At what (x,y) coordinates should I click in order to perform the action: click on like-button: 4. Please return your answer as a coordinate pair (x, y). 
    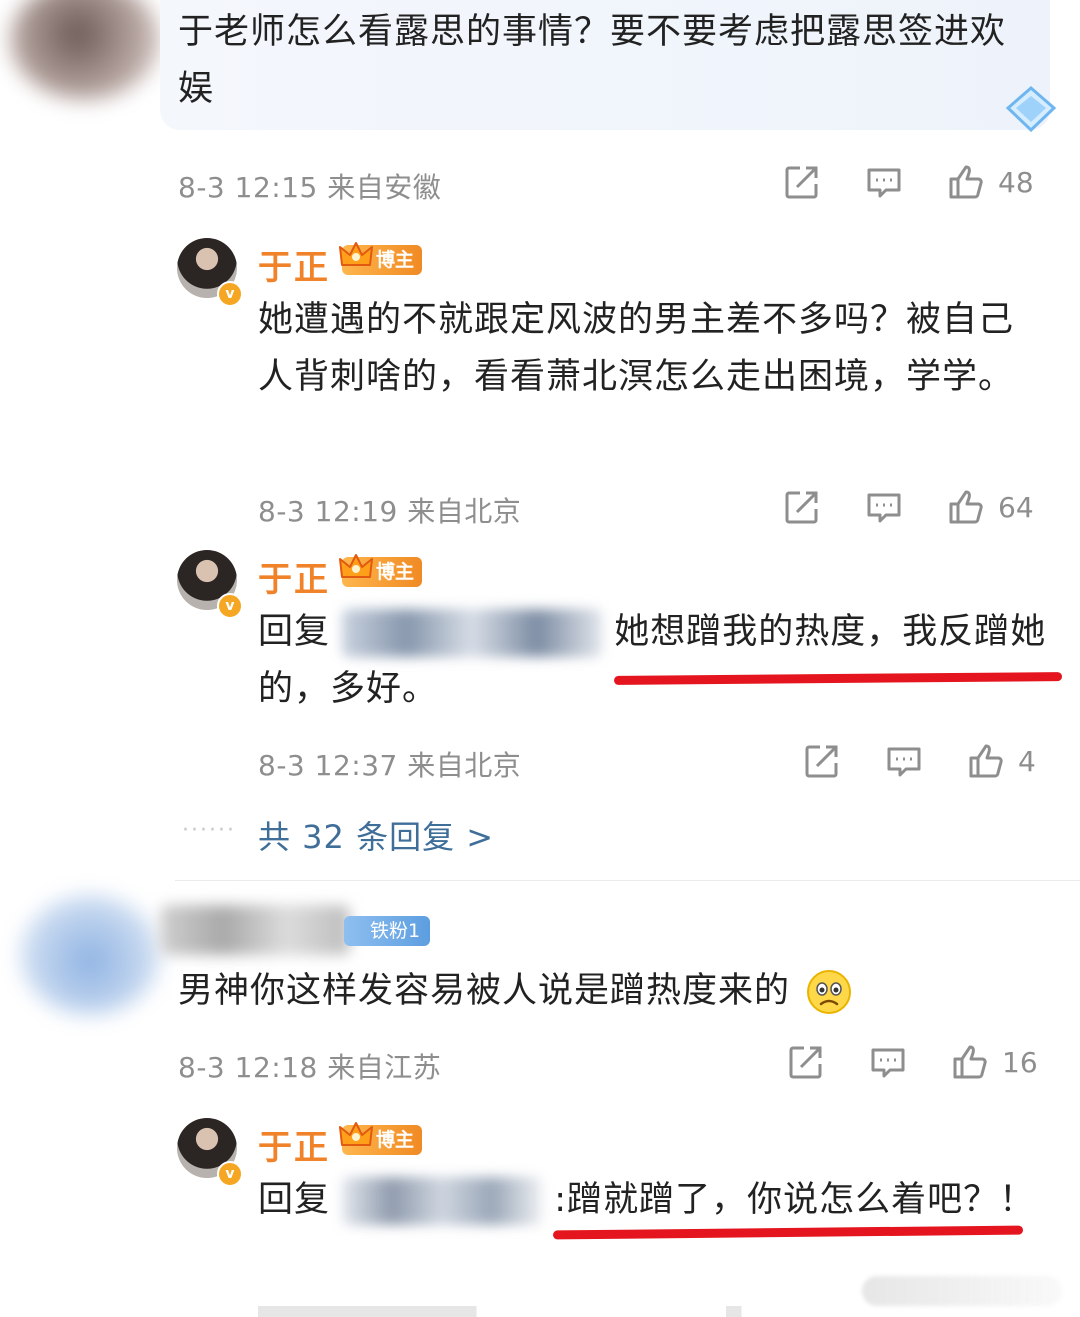
    Looking at the image, I should click on (1001, 761).